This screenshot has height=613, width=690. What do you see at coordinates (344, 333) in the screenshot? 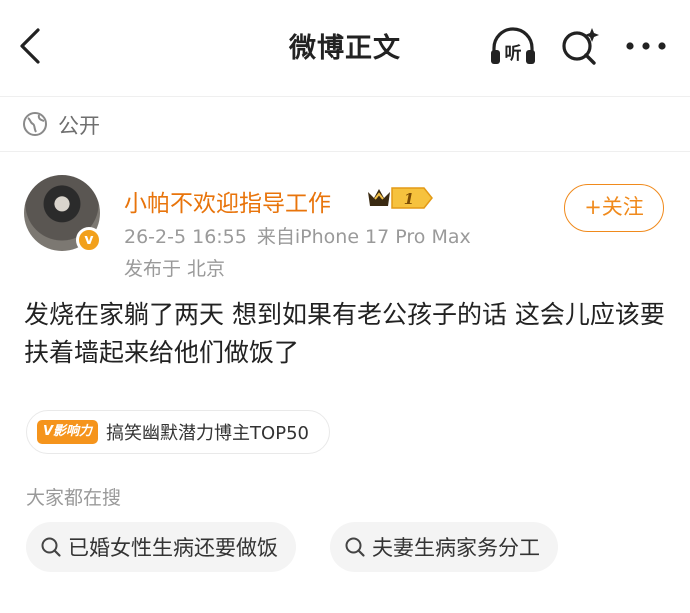
I see `post-content: 发烧在家躺了两天 想到如果有老公孩子的话 这会儿应该要扶着墙起来给他们做饭了` at bounding box center [344, 333].